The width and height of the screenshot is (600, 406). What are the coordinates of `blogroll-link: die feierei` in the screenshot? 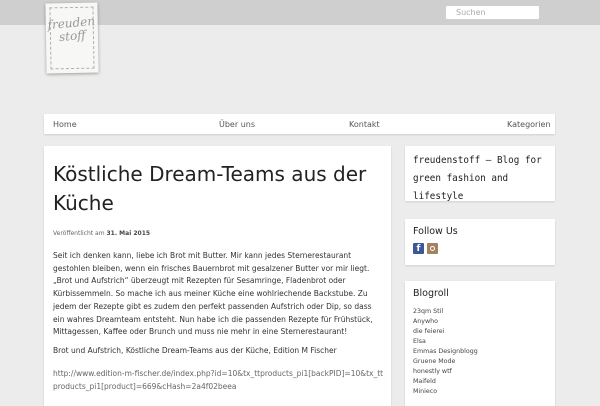 It's located at (445, 332).